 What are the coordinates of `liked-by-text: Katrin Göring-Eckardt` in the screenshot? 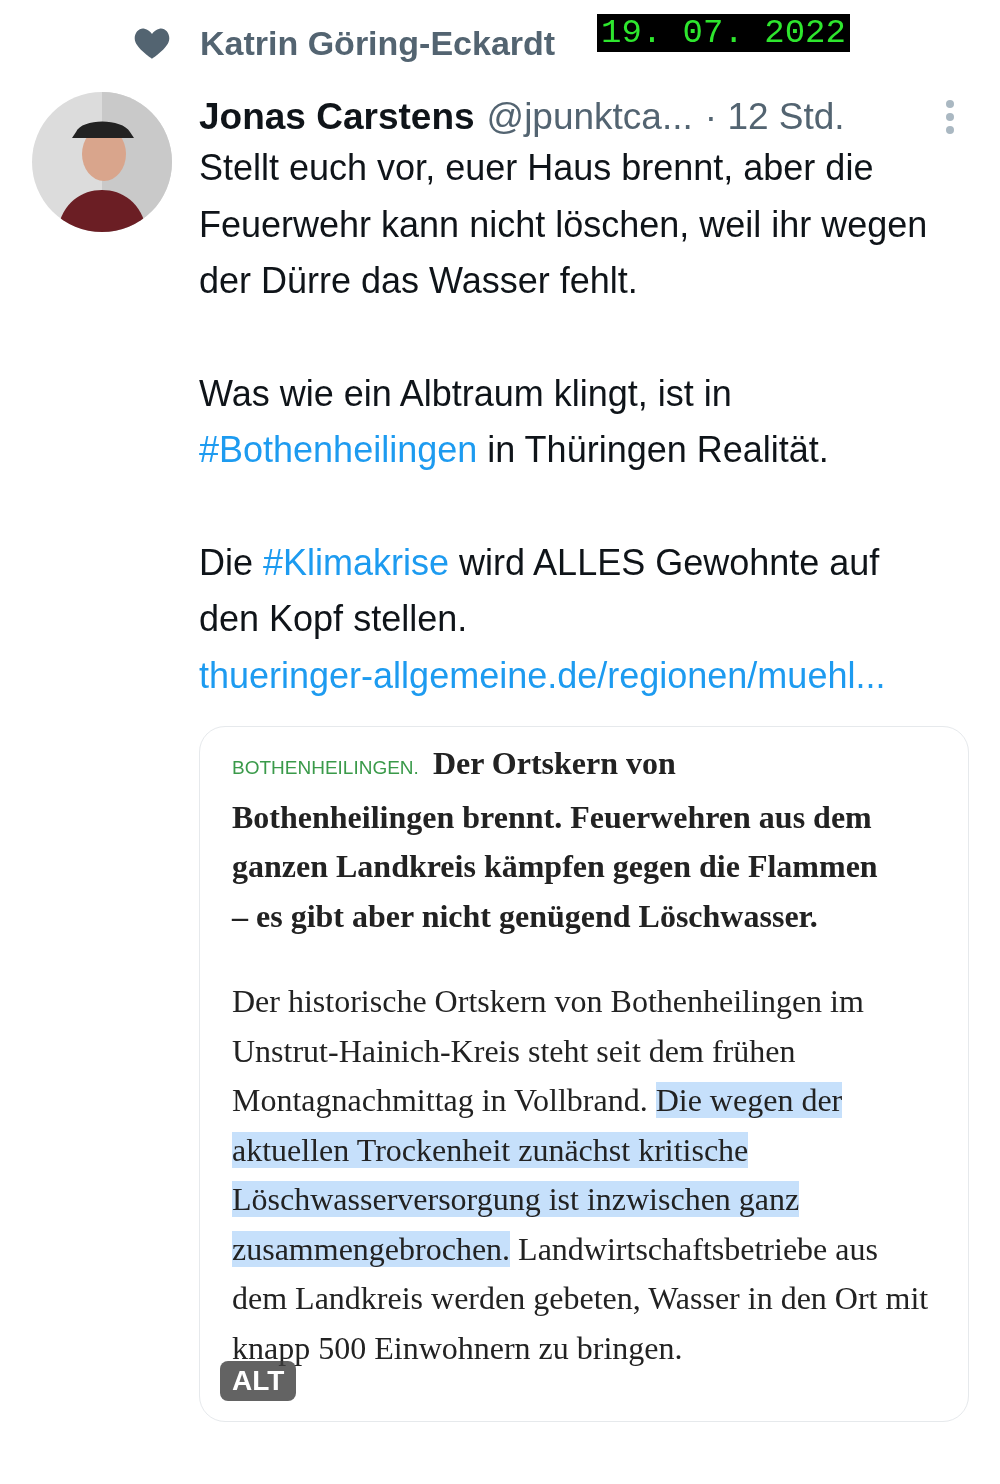 It's located at (378, 43).